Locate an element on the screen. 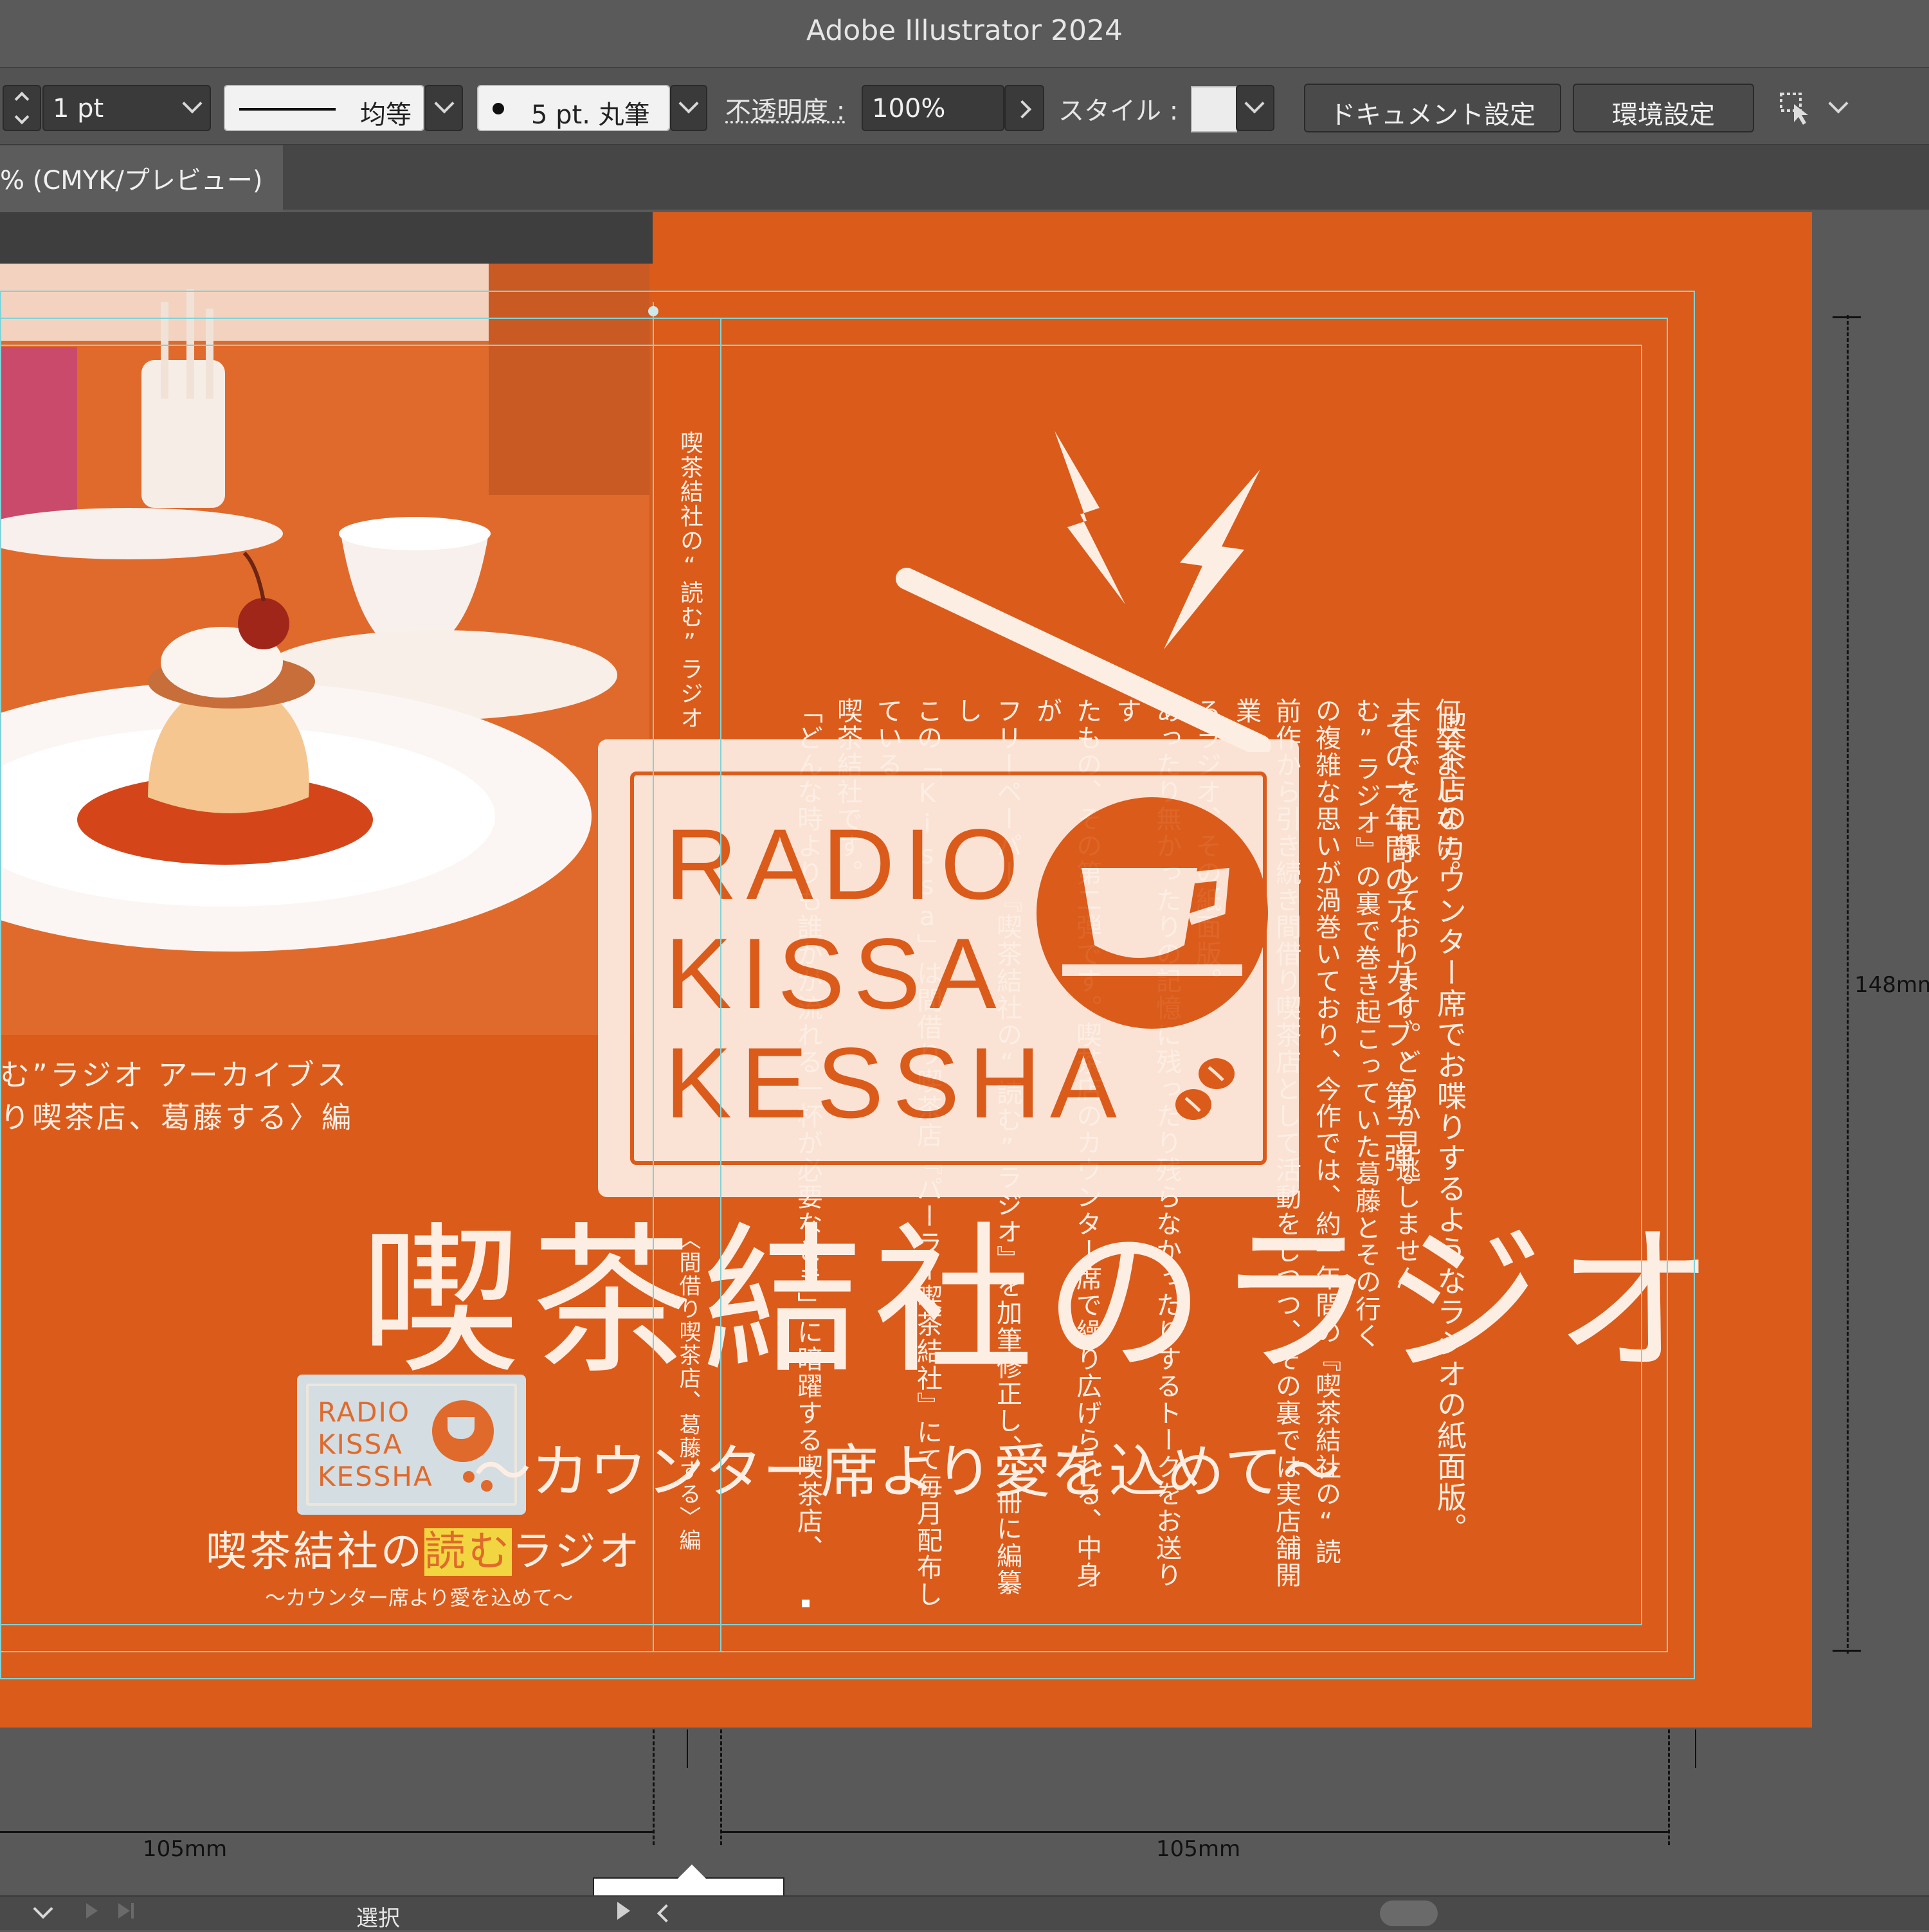 The image size is (1929, 1932). spine-guide-right is located at coordinates (720, 985).